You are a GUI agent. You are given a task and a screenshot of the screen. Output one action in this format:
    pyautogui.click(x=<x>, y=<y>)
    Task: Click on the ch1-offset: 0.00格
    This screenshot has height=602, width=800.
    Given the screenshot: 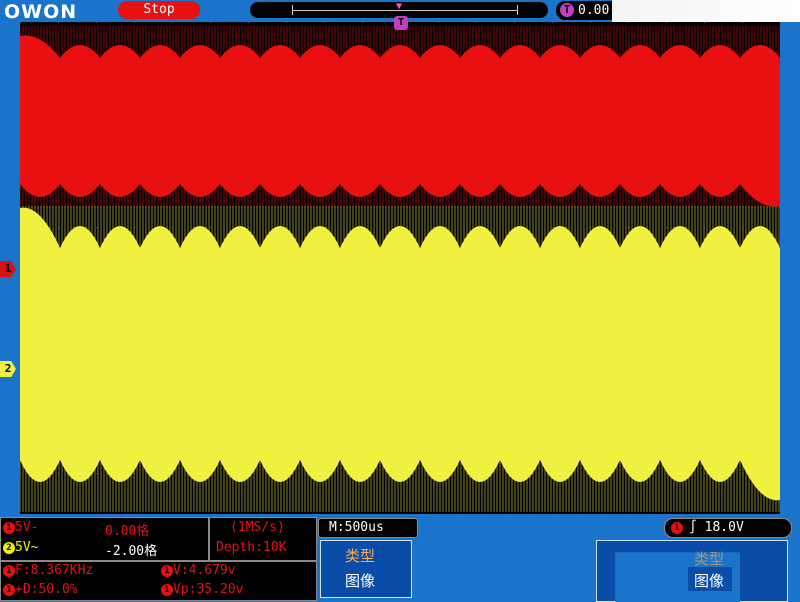 What is the action you would take?
    pyautogui.click(x=127, y=531)
    